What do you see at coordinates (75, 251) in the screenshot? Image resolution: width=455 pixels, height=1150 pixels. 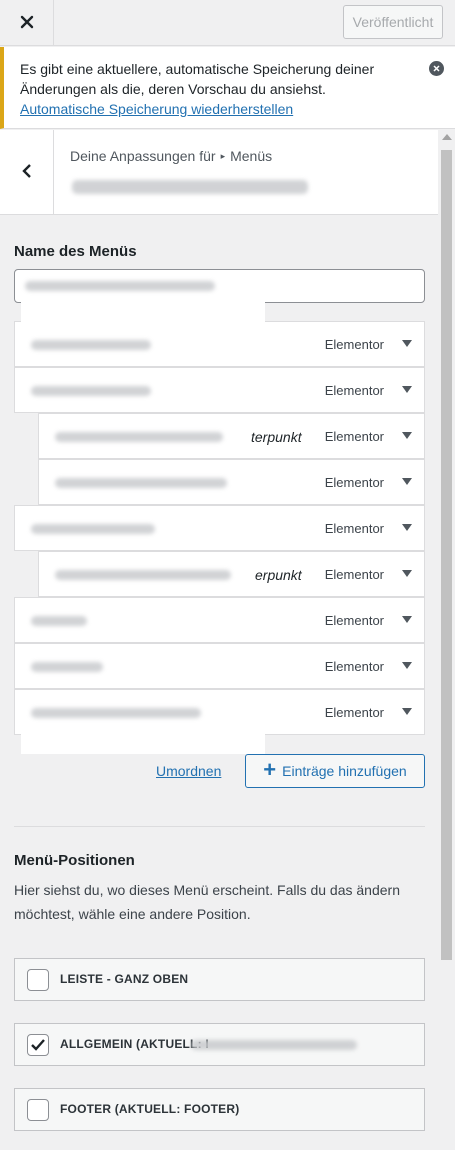 I see `menu-name-label: Name des Menüs` at bounding box center [75, 251].